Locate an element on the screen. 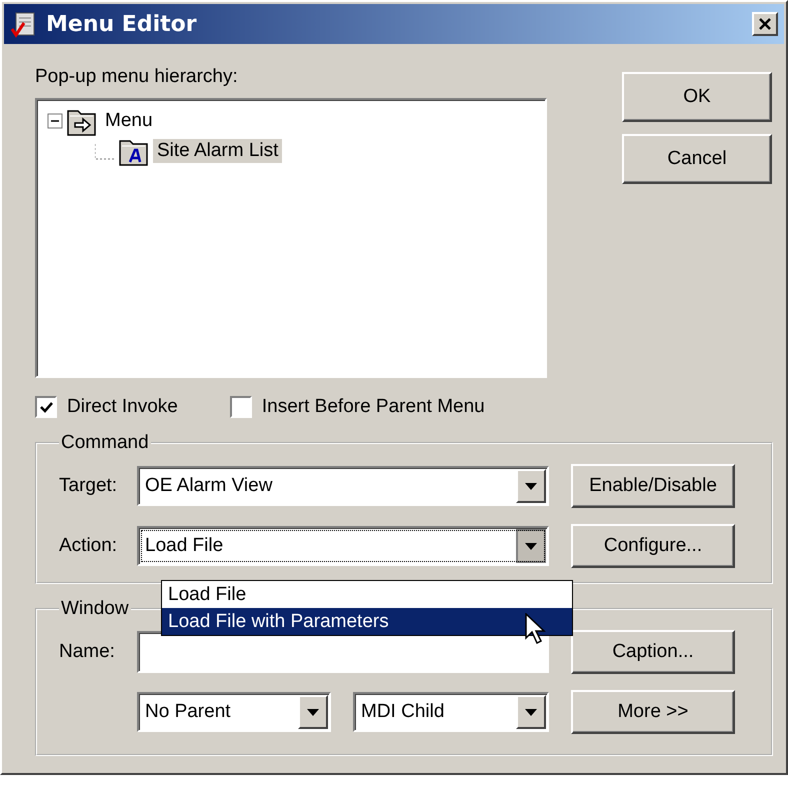 Image resolution: width=788 pixels, height=801 pixels. window-type-dropdown: MDI Child is located at coordinates (451, 712).